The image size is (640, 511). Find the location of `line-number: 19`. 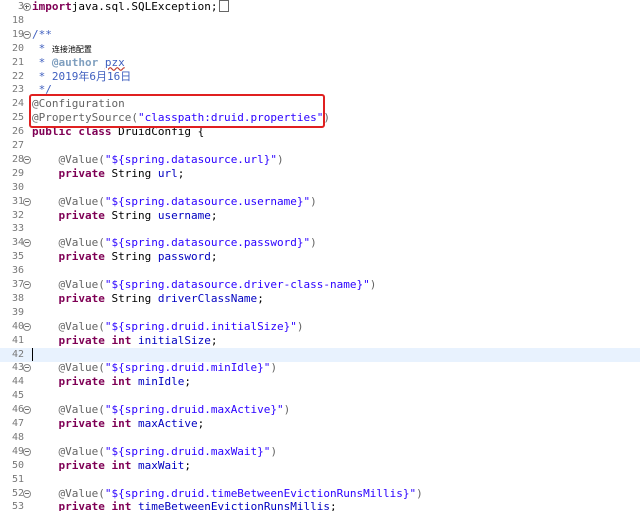

line-number: 19 is located at coordinates (17, 34).